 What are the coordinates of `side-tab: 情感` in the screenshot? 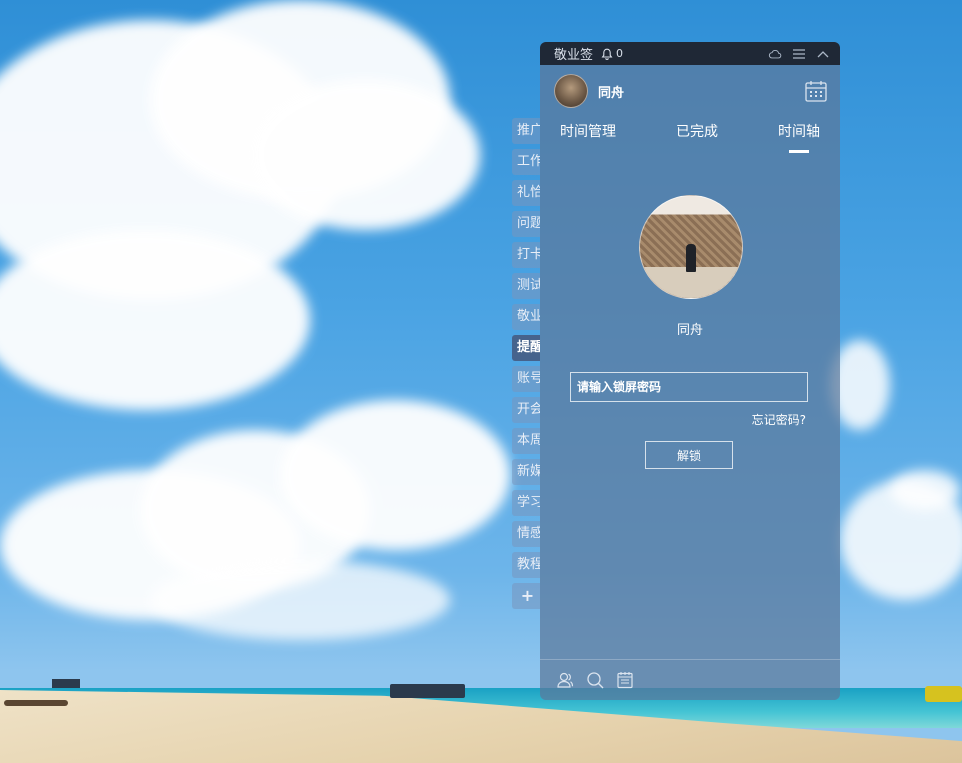 It's located at (526, 534).